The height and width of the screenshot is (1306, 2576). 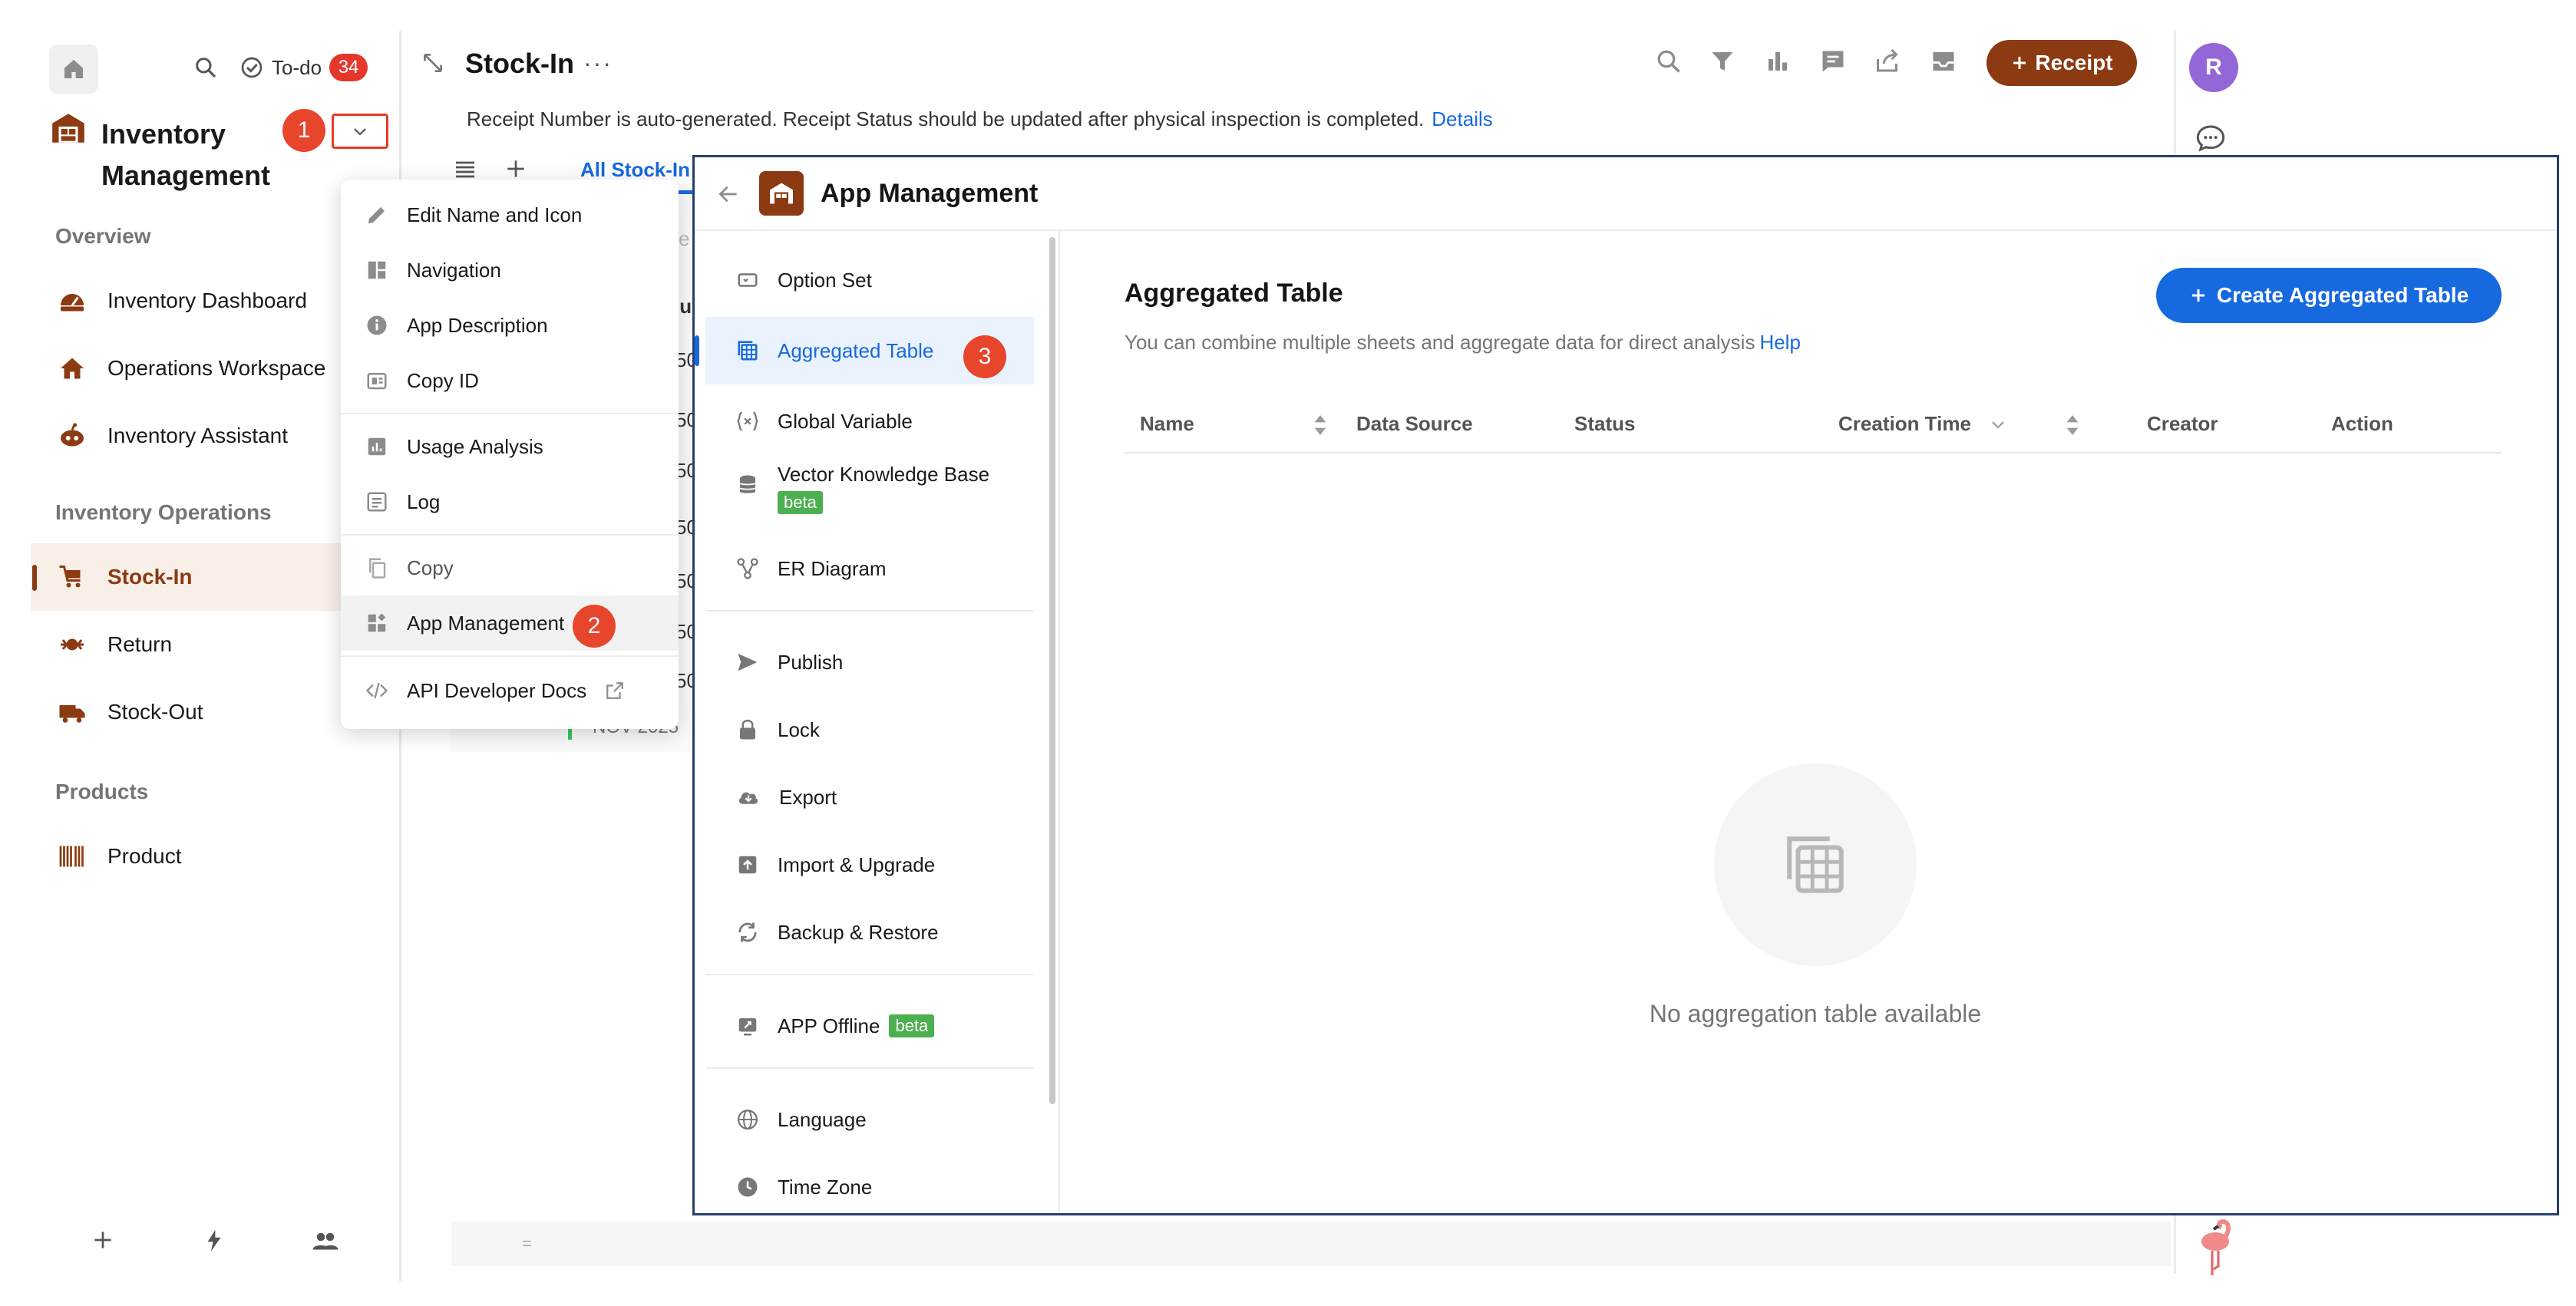 I want to click on menu-item-log: Log, so click(x=510, y=501).